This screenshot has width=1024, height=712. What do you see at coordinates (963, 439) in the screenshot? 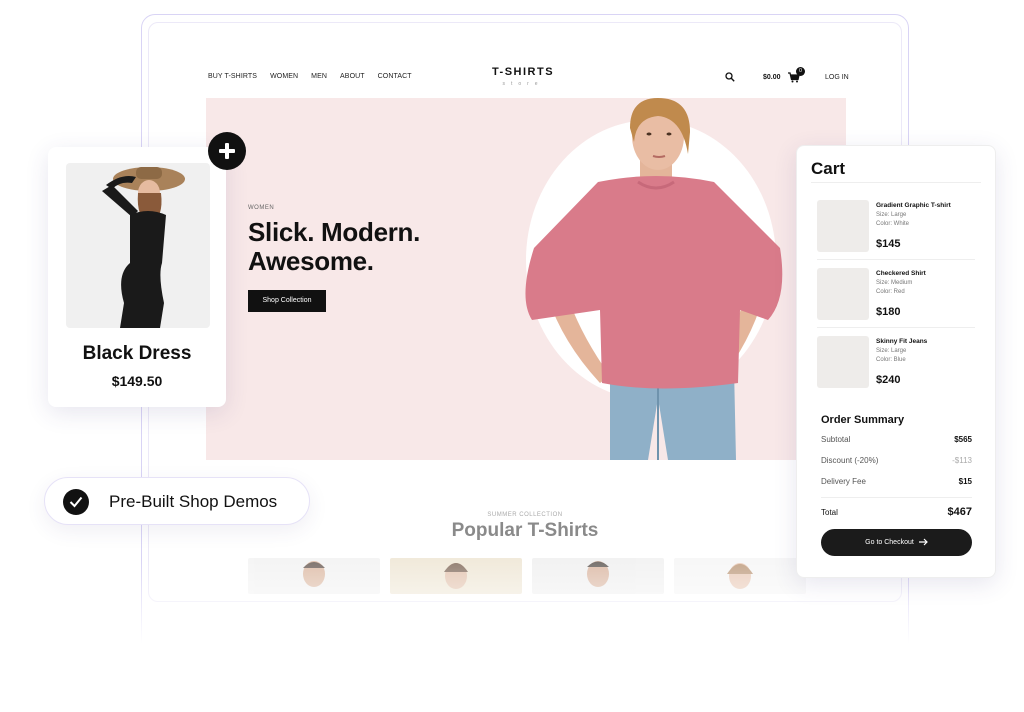
I see `subtotal-value: $565` at bounding box center [963, 439].